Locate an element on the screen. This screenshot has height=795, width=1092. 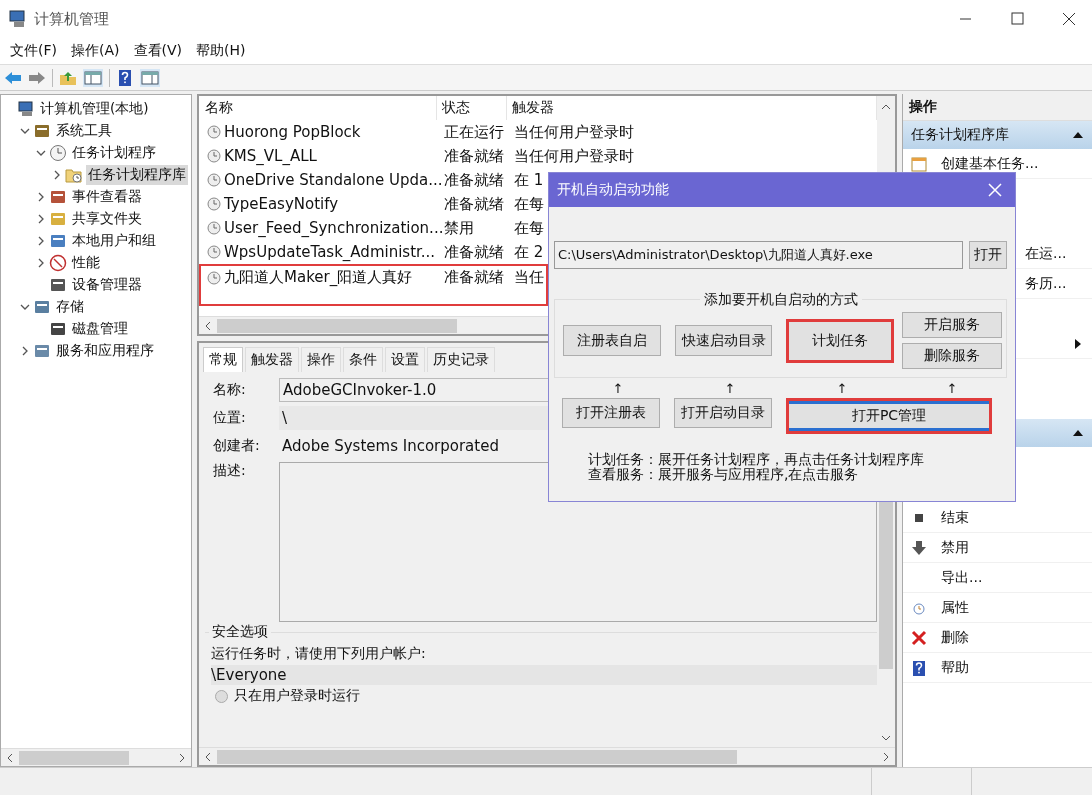
task-status: 准备就绪 is located at coordinates (474, 180).